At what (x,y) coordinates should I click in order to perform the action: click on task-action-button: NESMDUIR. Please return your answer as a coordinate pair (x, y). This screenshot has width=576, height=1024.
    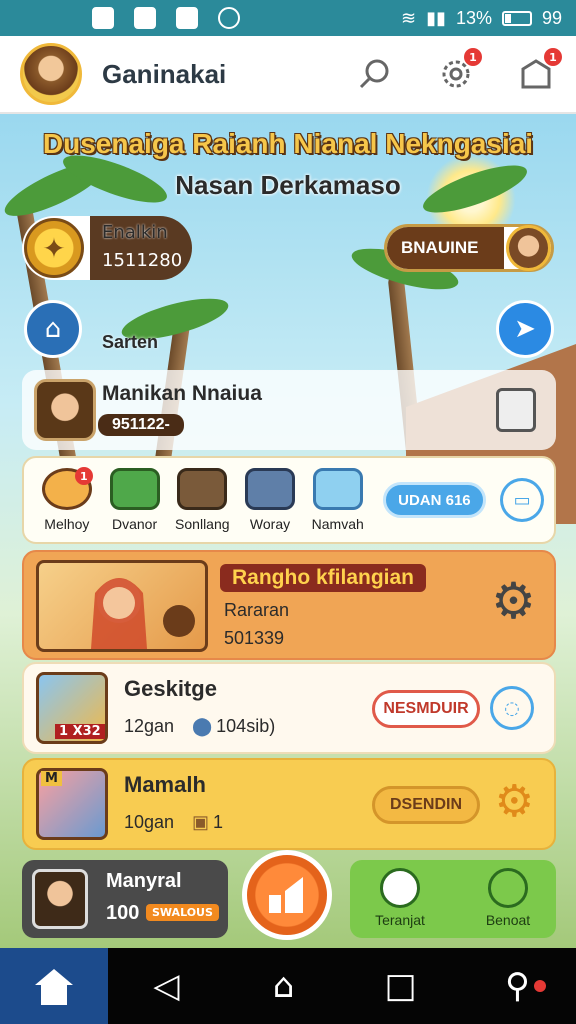
    Looking at the image, I should click on (426, 709).